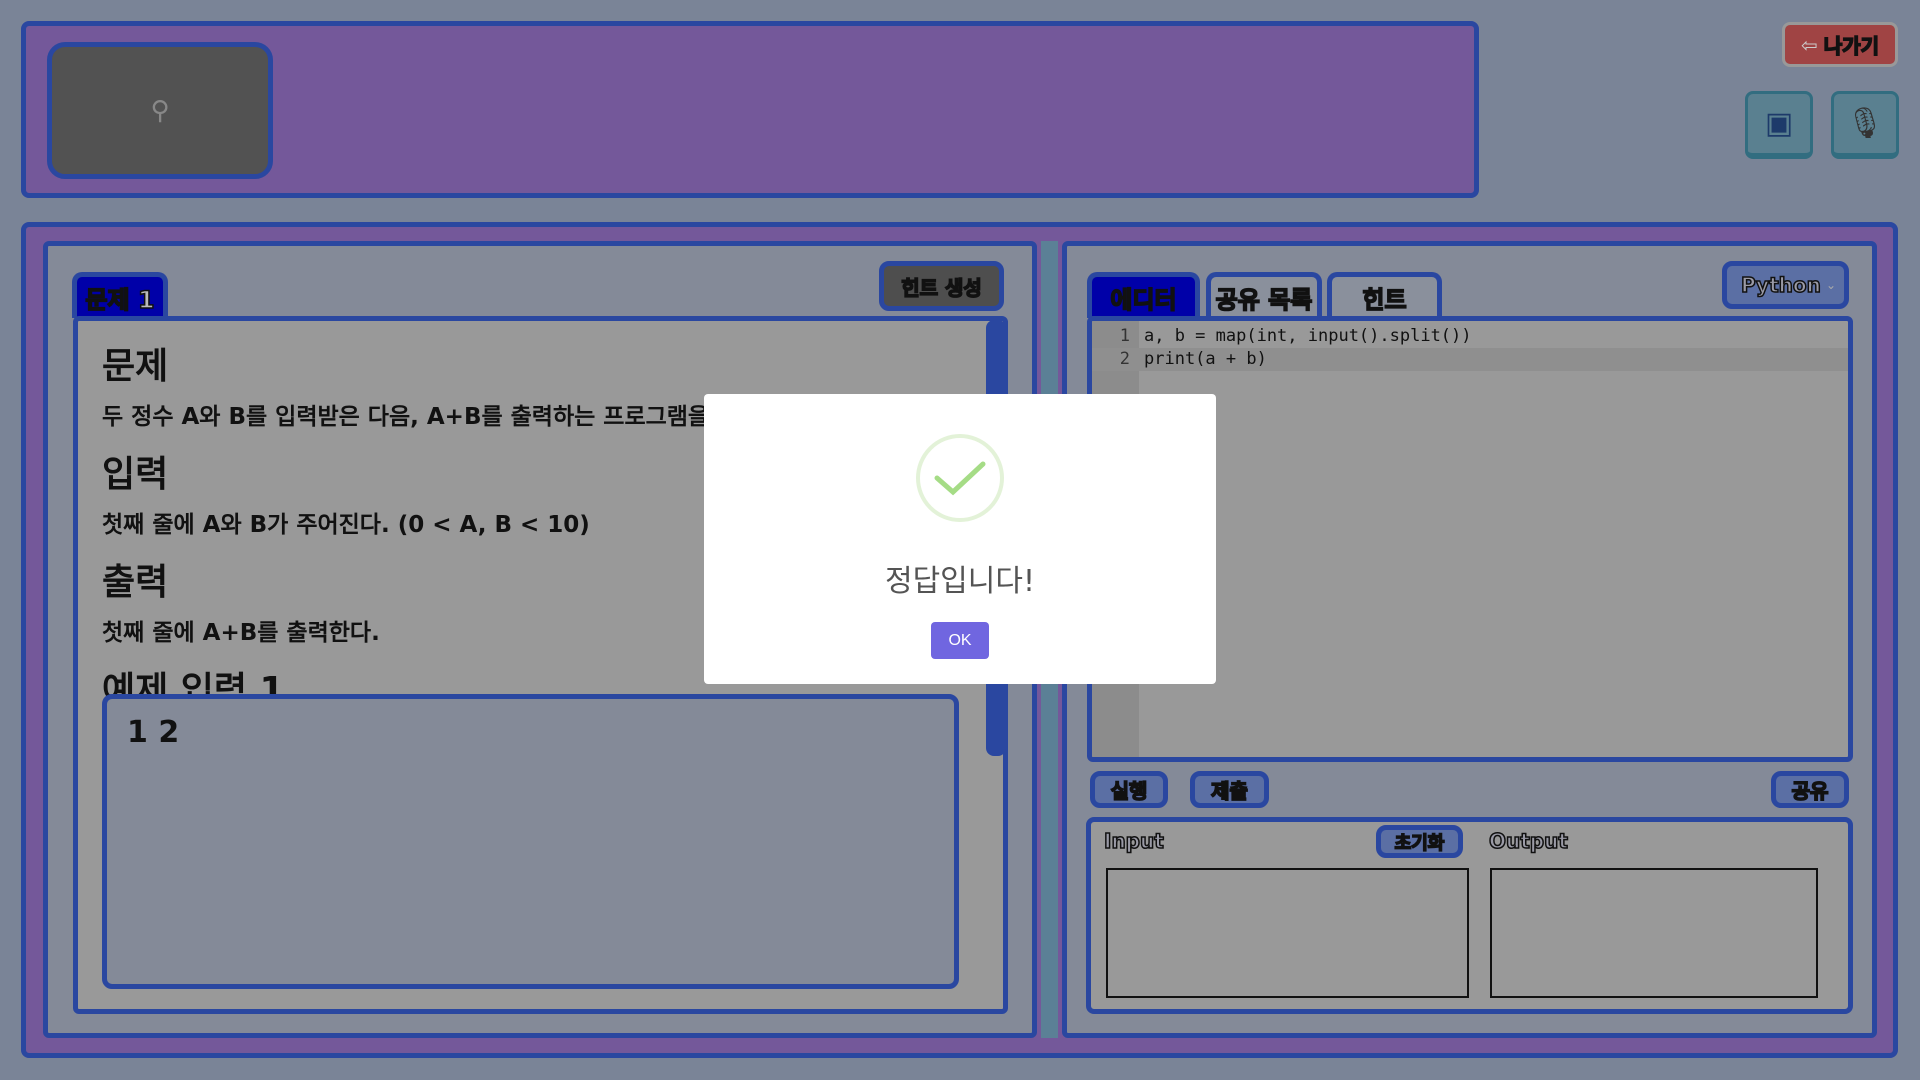 Image resolution: width=1920 pixels, height=1080 pixels. What do you see at coordinates (1133, 841) in the screenshot?
I see `input-label: Input` at bounding box center [1133, 841].